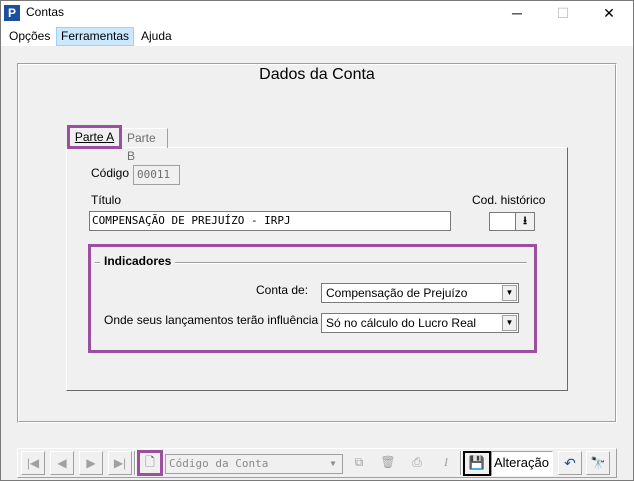 The width and height of the screenshot is (634, 481). I want to click on window-title: Contas, so click(45, 12).